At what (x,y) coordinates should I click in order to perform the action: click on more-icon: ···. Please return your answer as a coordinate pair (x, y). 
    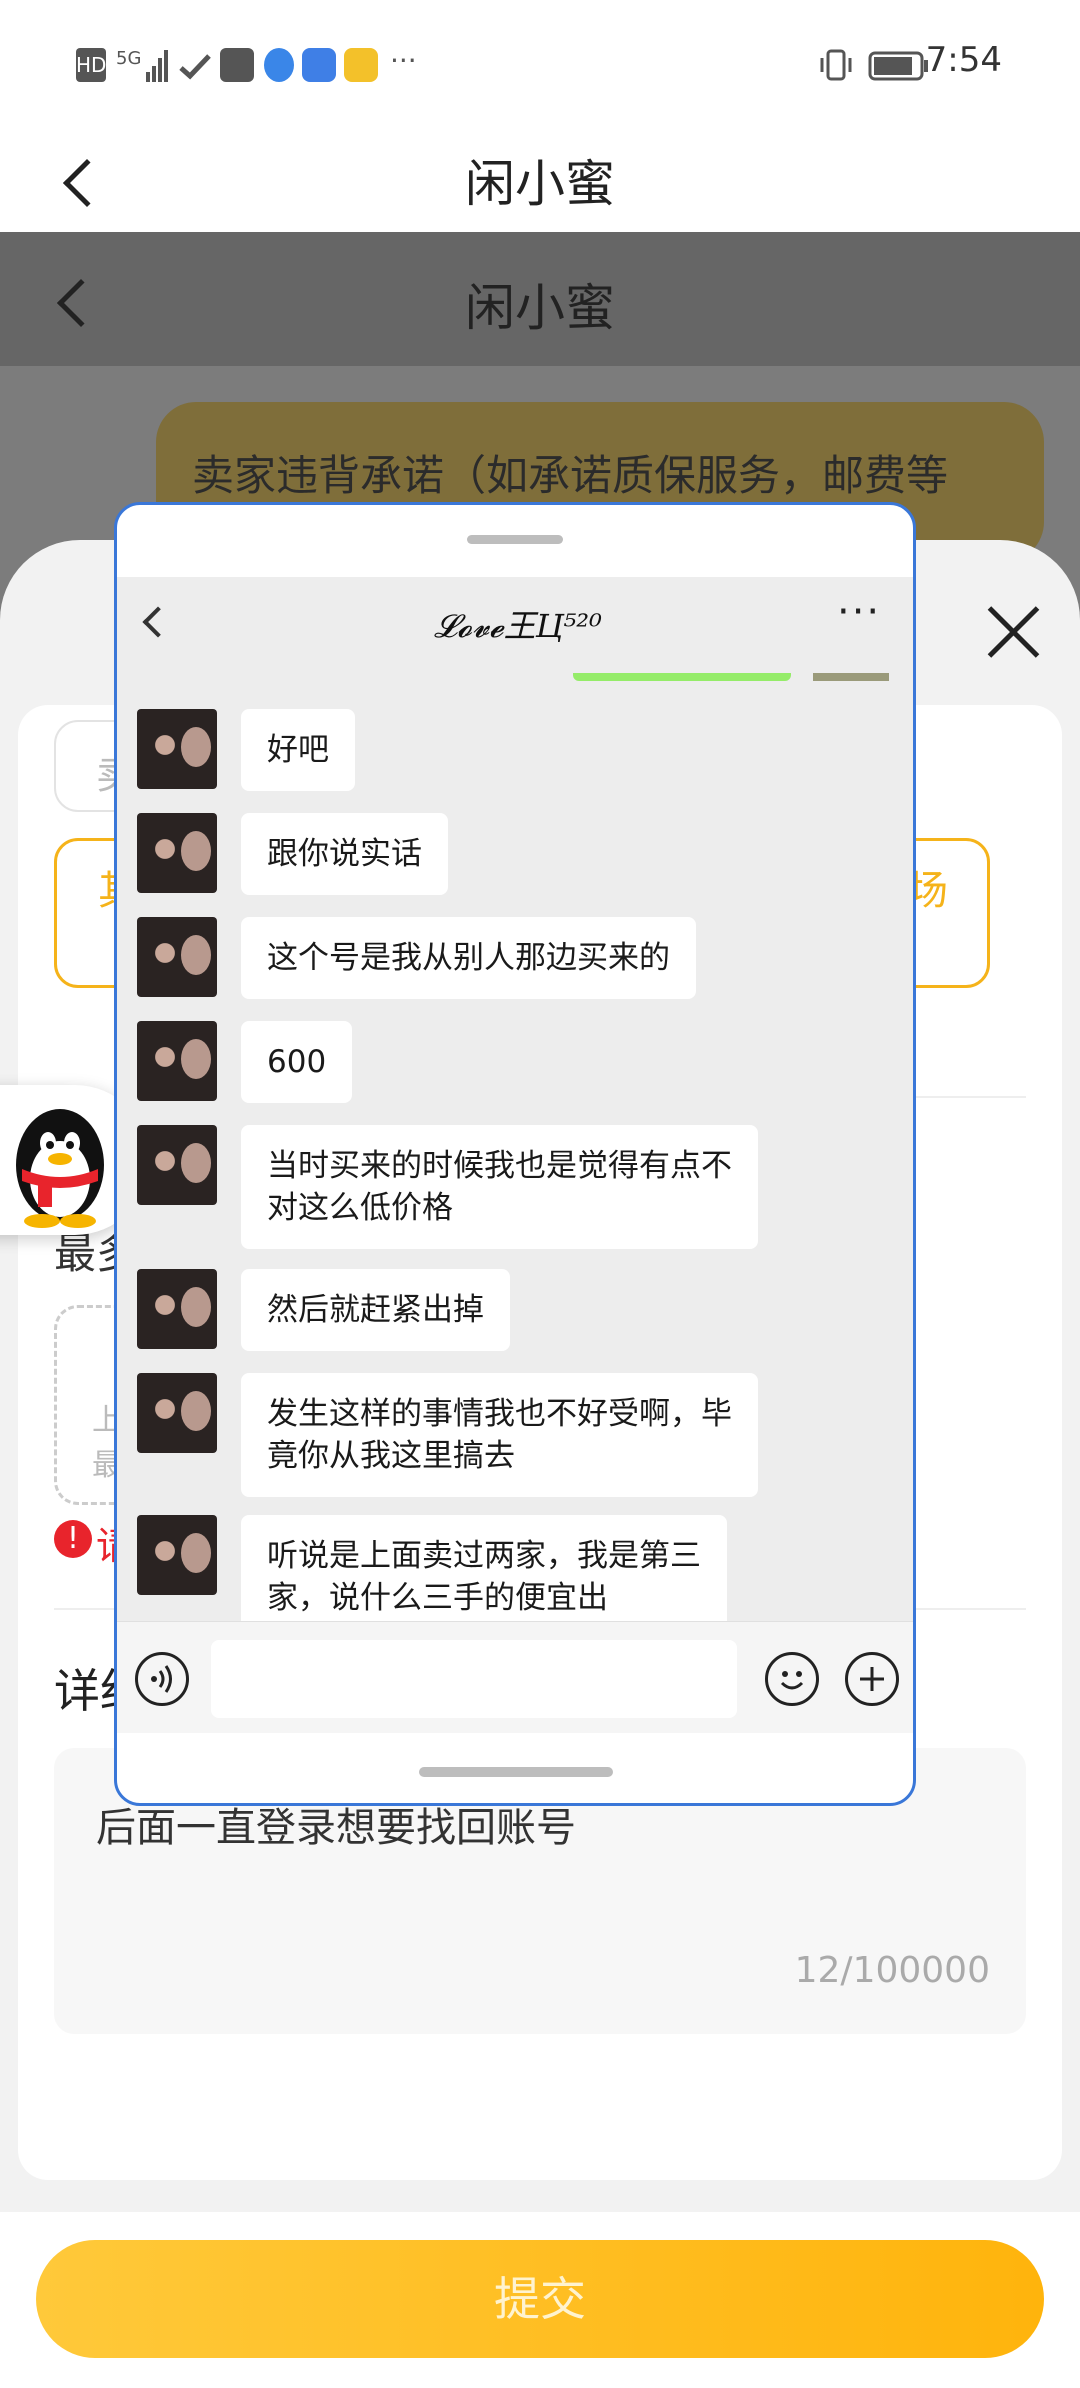
    Looking at the image, I should click on (859, 612).